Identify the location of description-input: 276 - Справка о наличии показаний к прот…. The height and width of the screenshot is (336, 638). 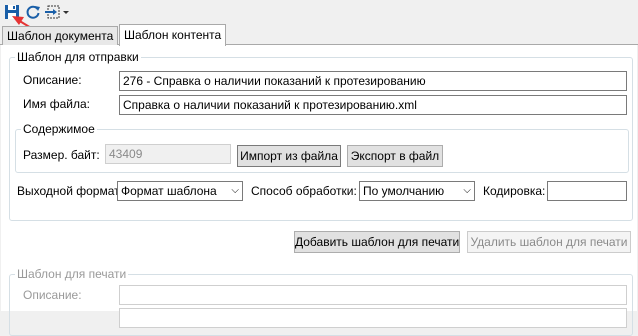
(373, 81).